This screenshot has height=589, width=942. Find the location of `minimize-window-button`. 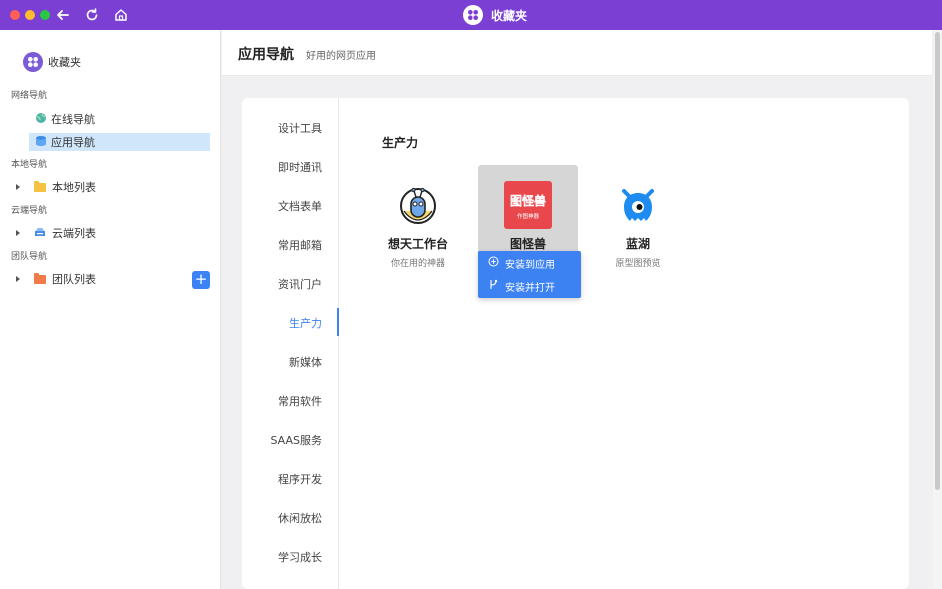

minimize-window-button is located at coordinates (30, 15).